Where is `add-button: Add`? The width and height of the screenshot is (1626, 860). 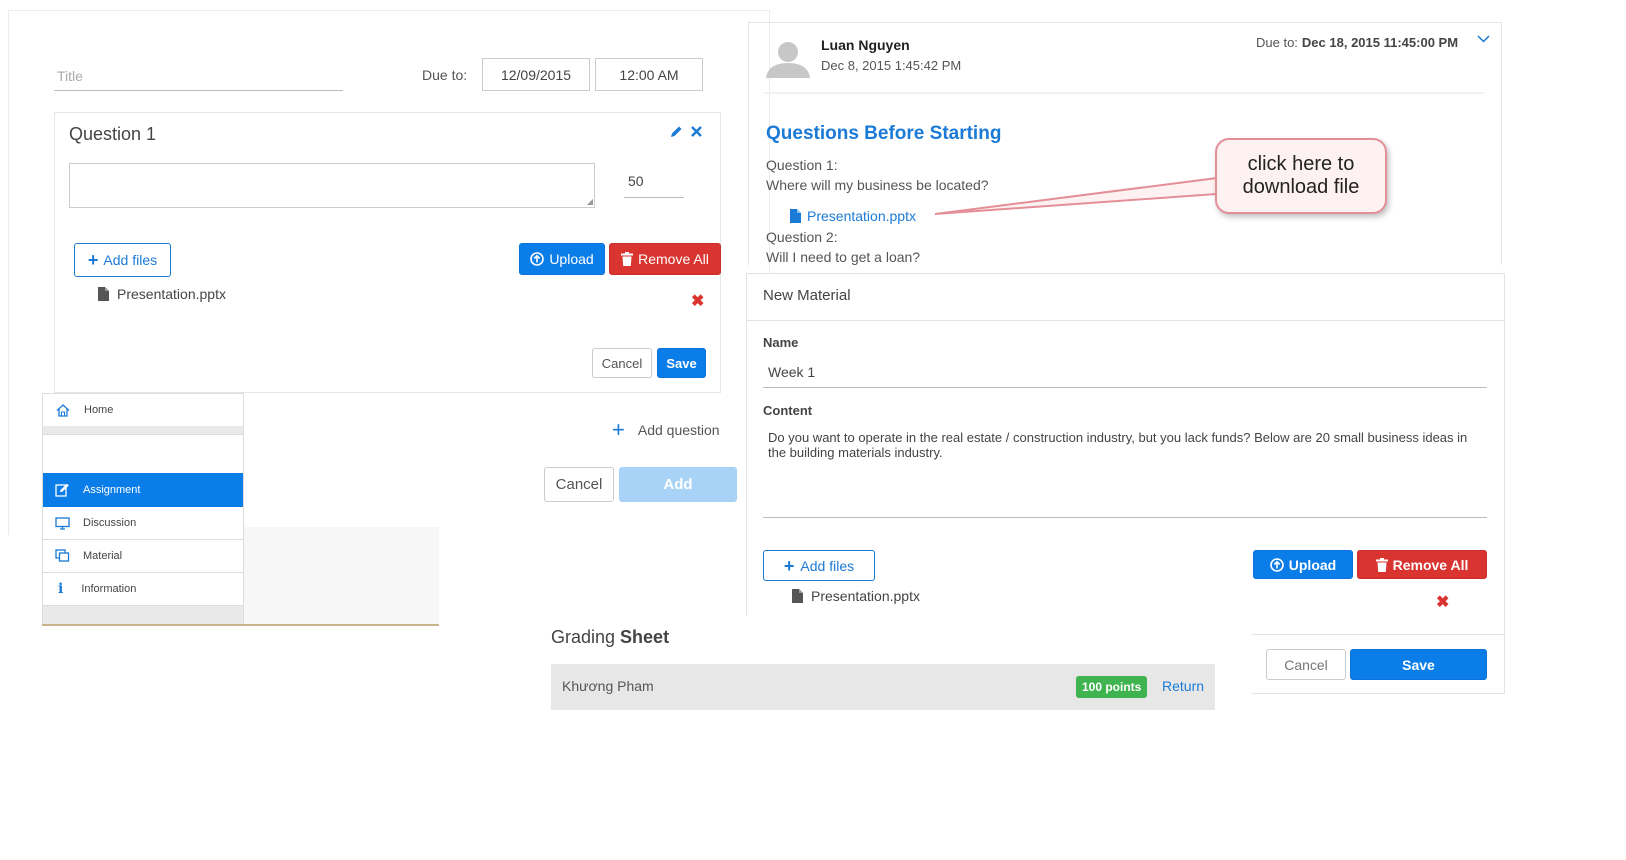
add-button: Add is located at coordinates (678, 484).